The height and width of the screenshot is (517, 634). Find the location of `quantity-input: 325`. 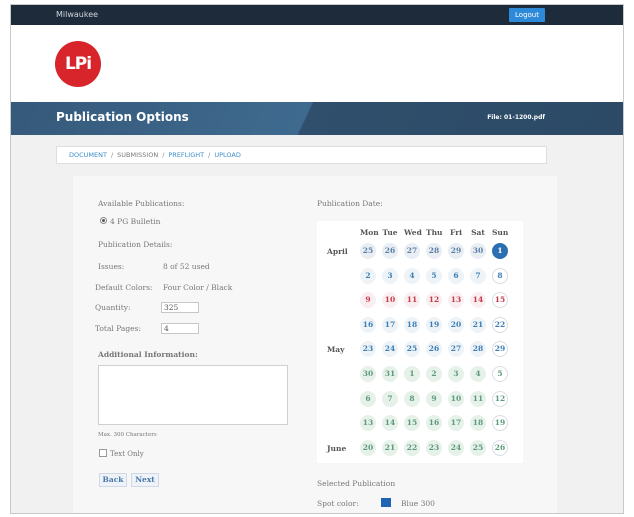

quantity-input: 325 is located at coordinates (180, 307).